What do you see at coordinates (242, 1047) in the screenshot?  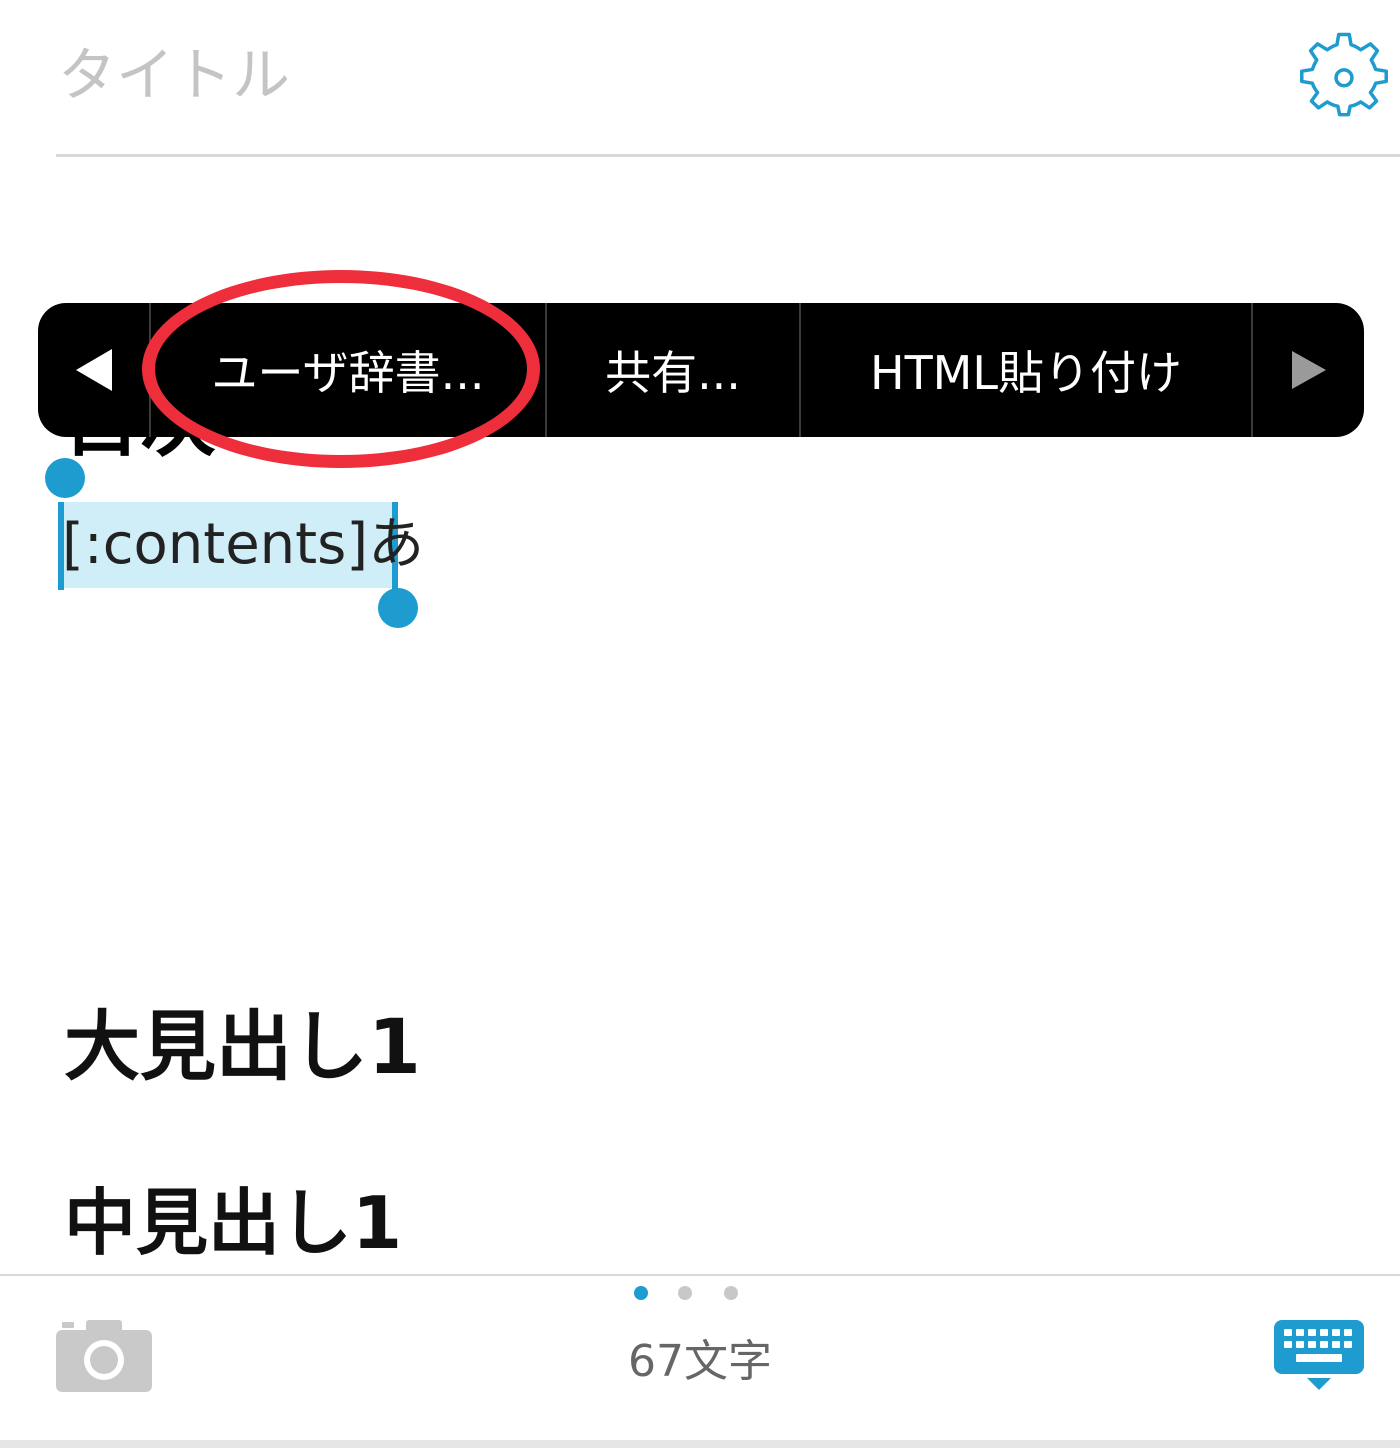 I see `heading-large: 大見出し1` at bounding box center [242, 1047].